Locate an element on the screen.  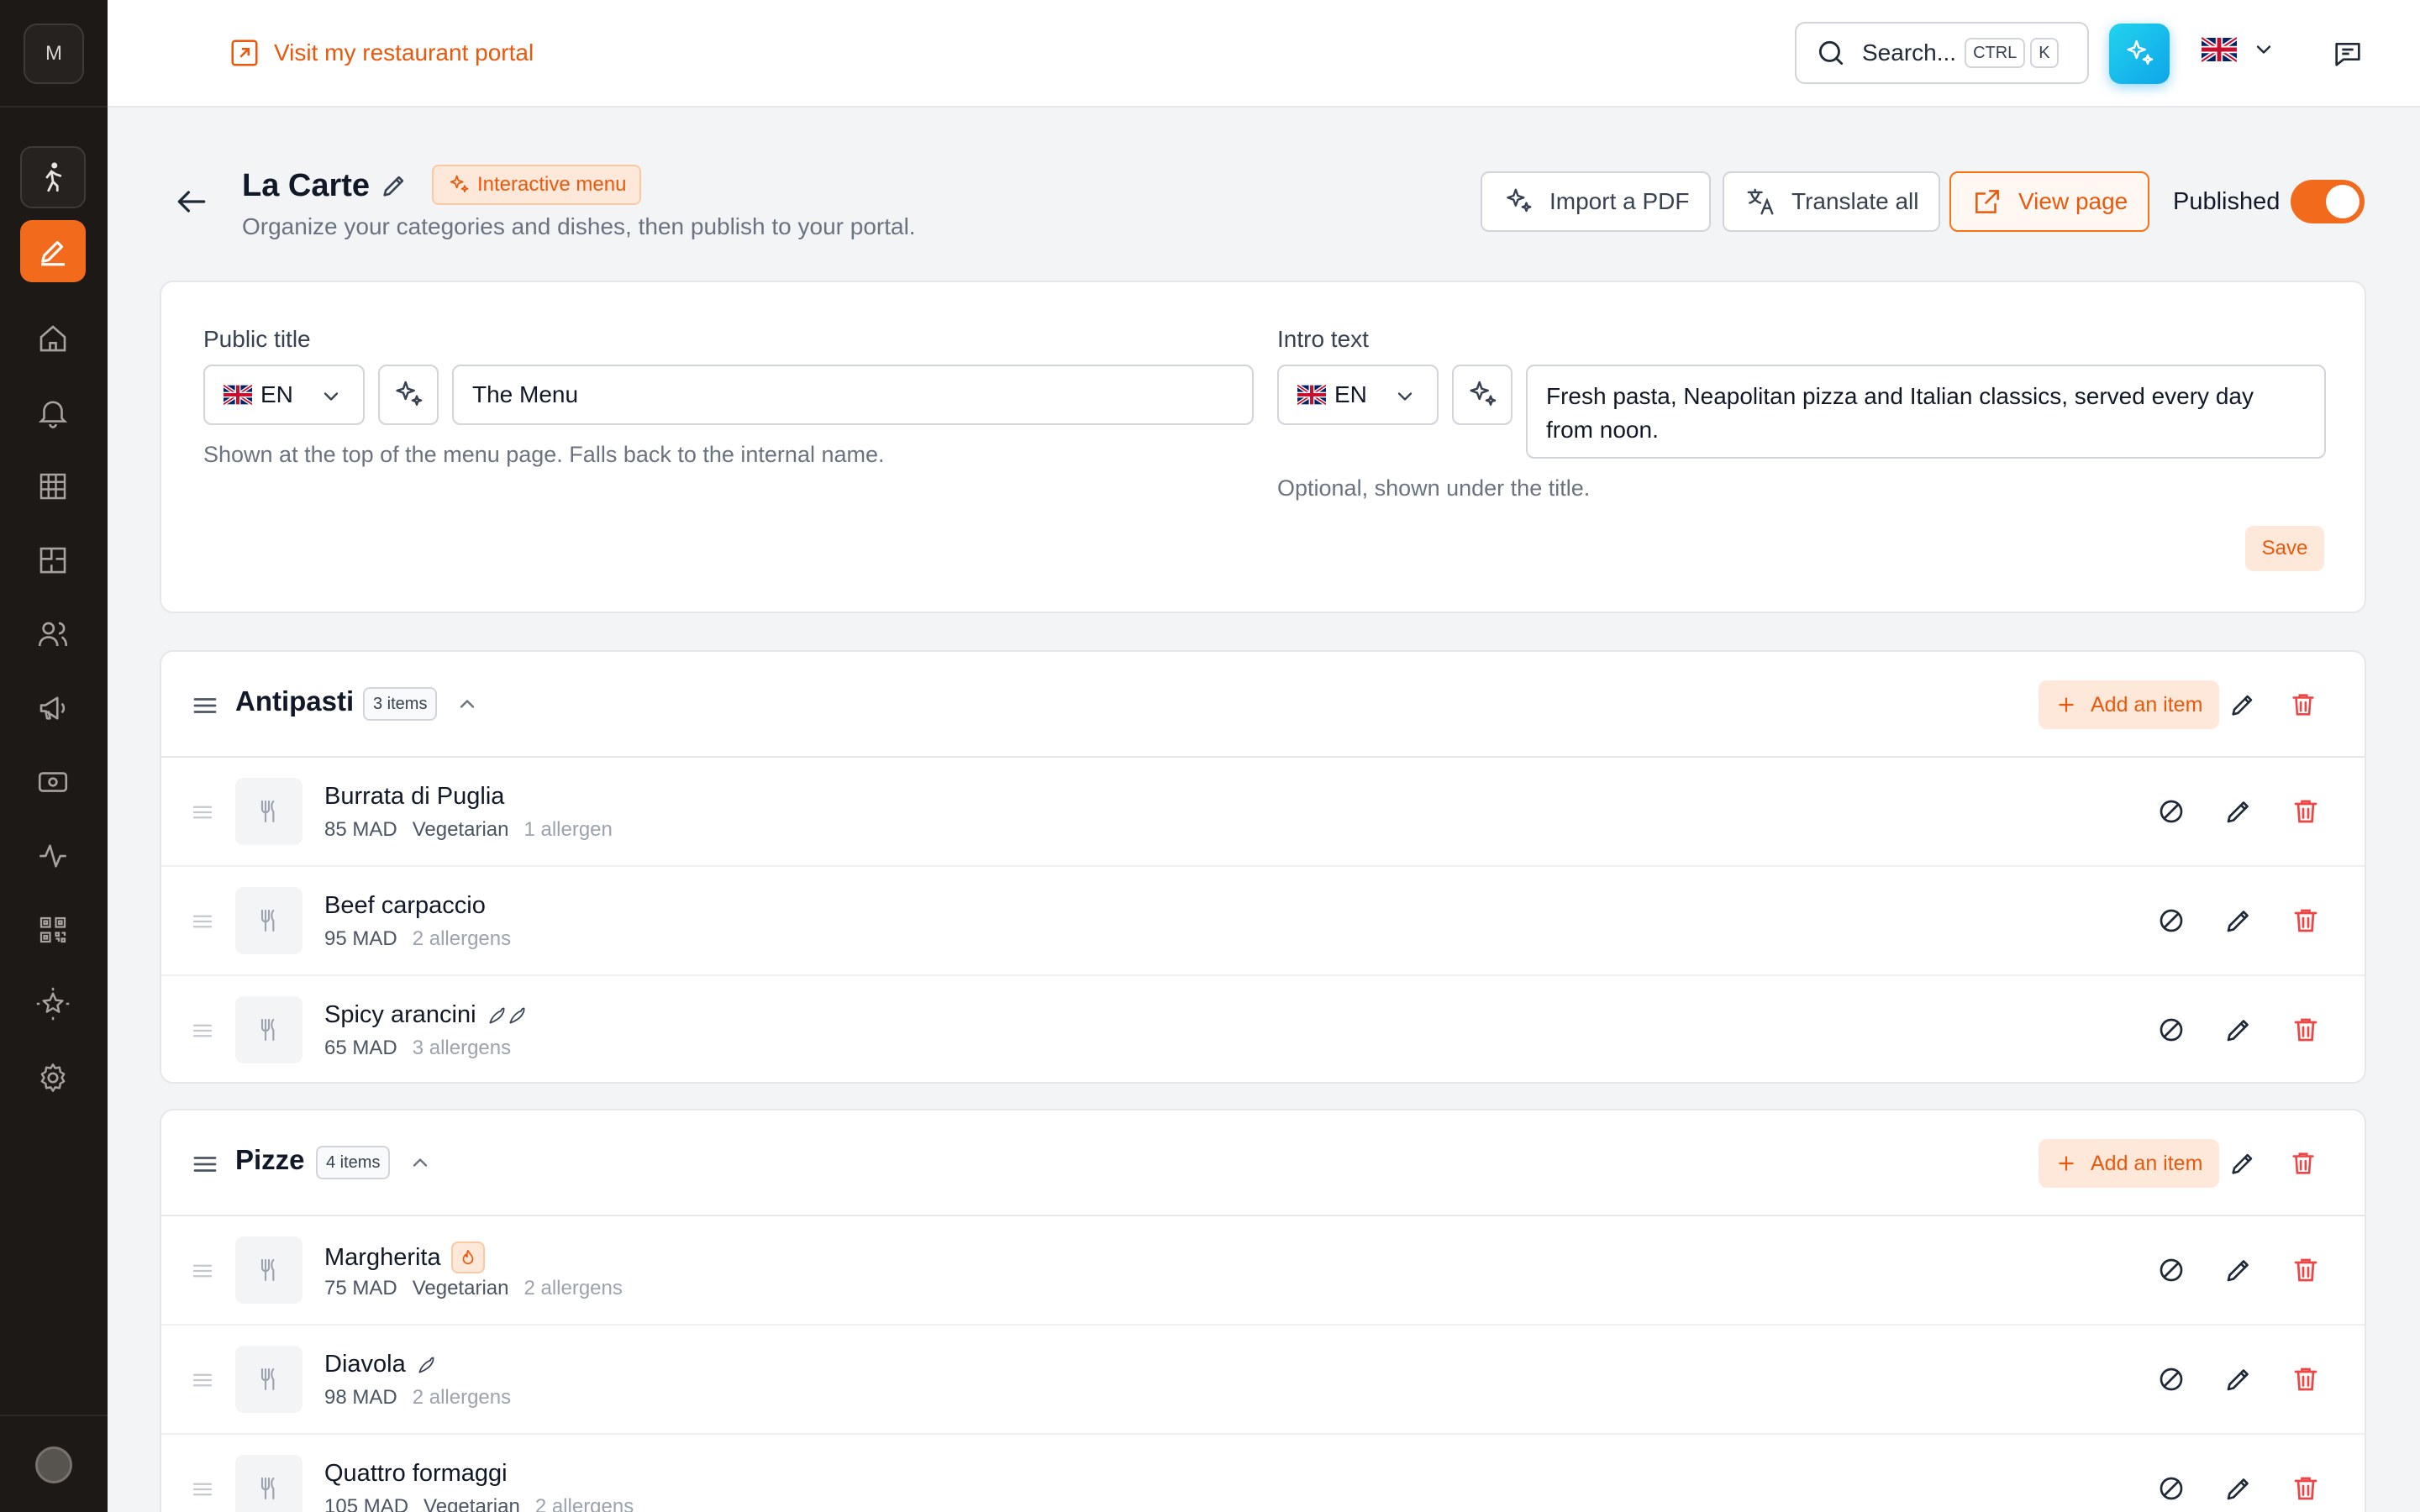
public-title-input: The Menu is located at coordinates (853, 395).